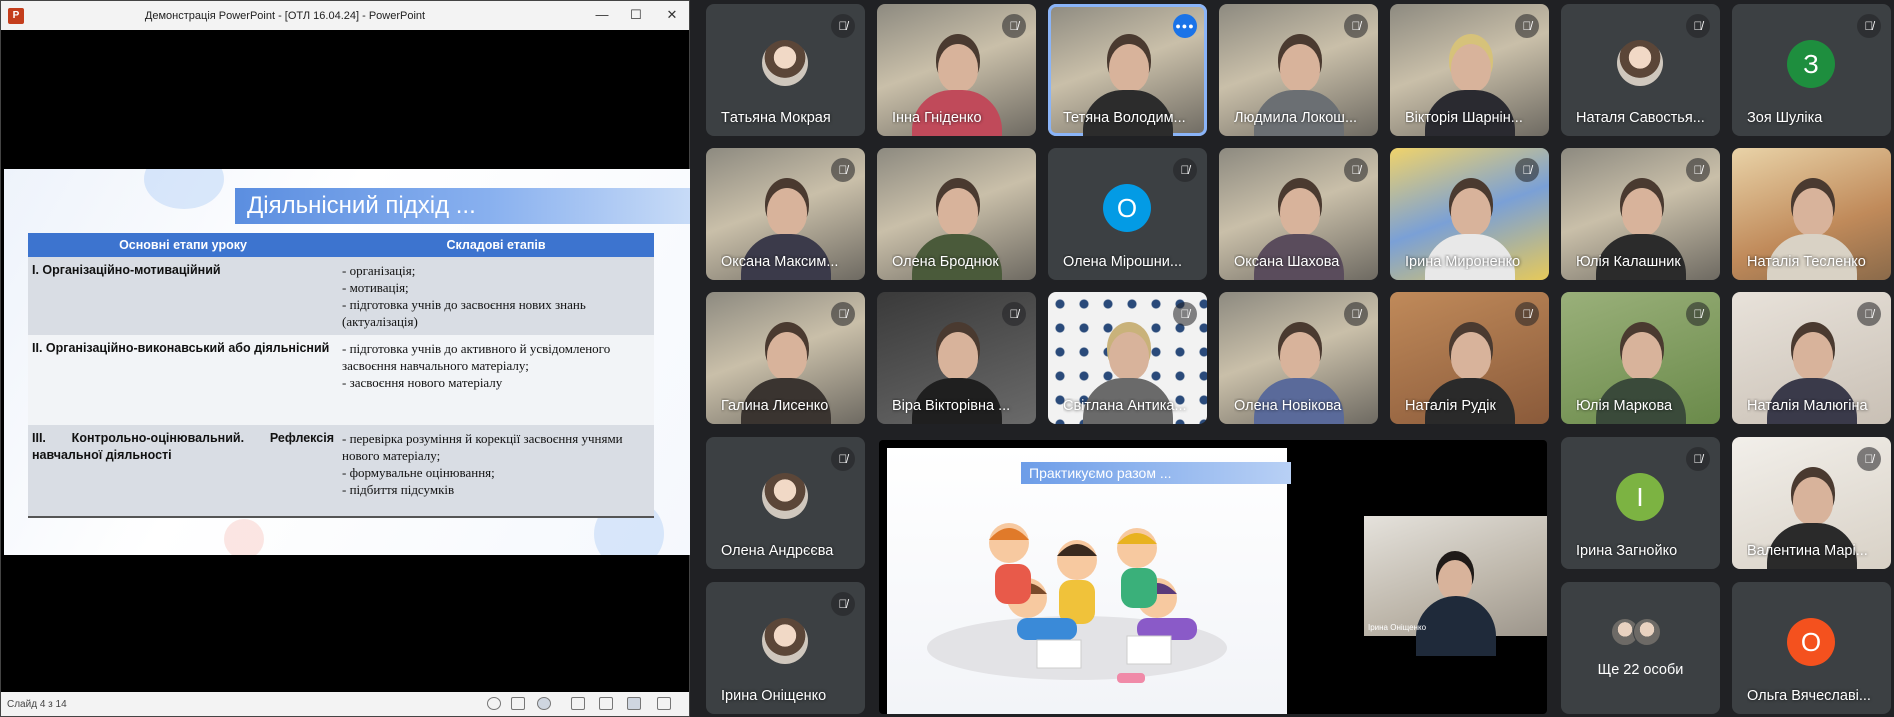 The image size is (1894, 717). I want to click on slide-sorter-icon, so click(606, 703).